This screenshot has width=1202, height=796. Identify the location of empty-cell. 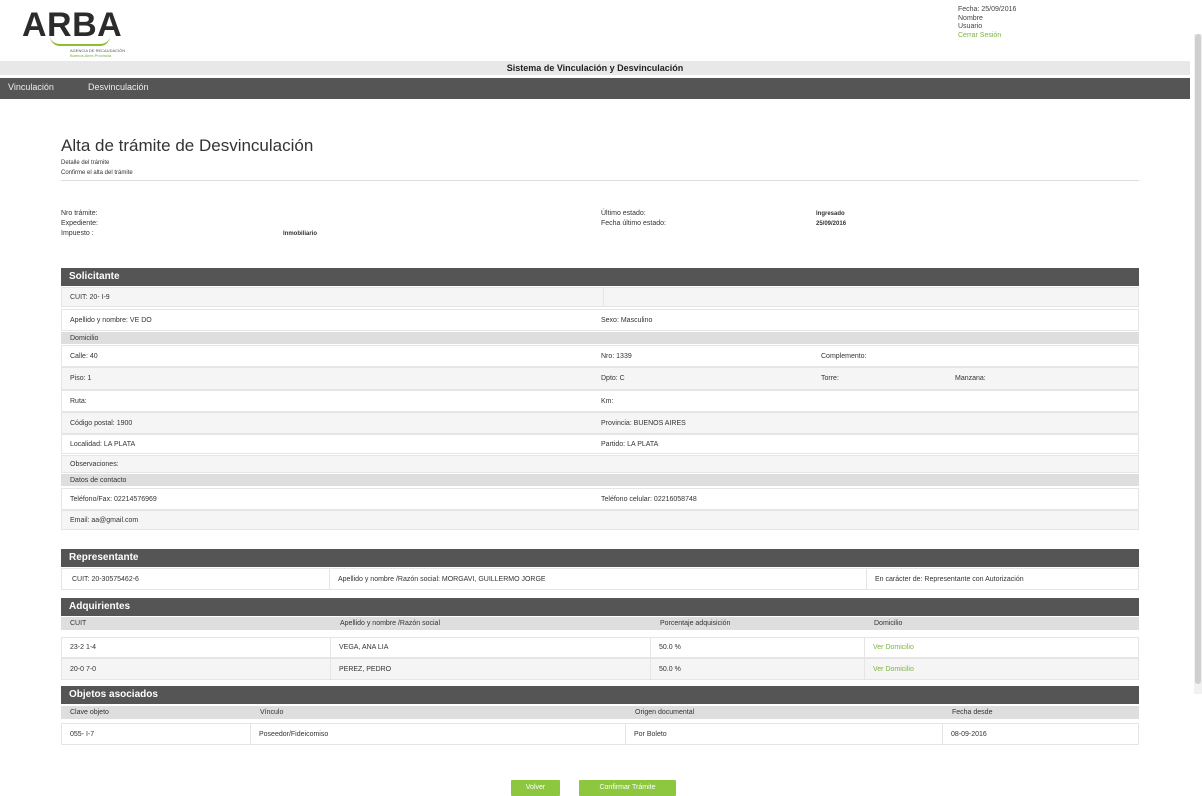
(871, 297).